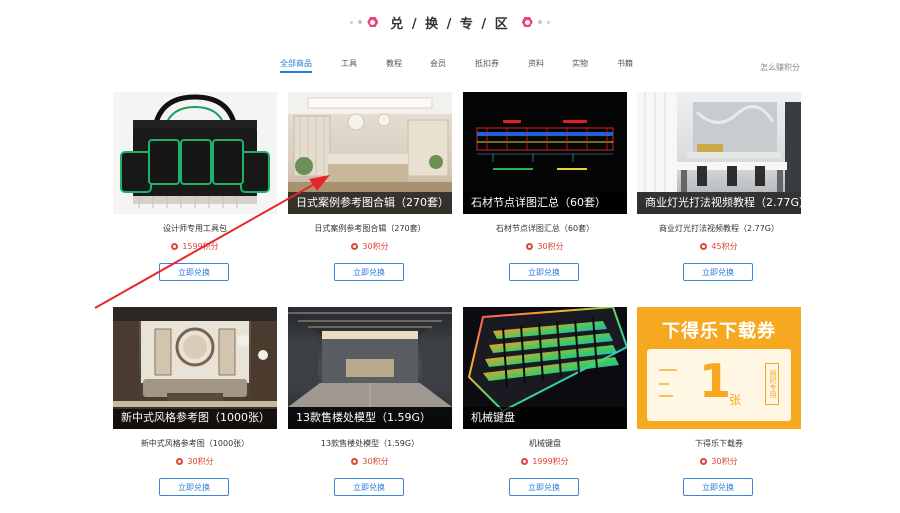 Image resolution: width=900 pixels, height=513 pixels. What do you see at coordinates (545, 418) in the screenshot?
I see `image-caption: 机械键盘` at bounding box center [545, 418].